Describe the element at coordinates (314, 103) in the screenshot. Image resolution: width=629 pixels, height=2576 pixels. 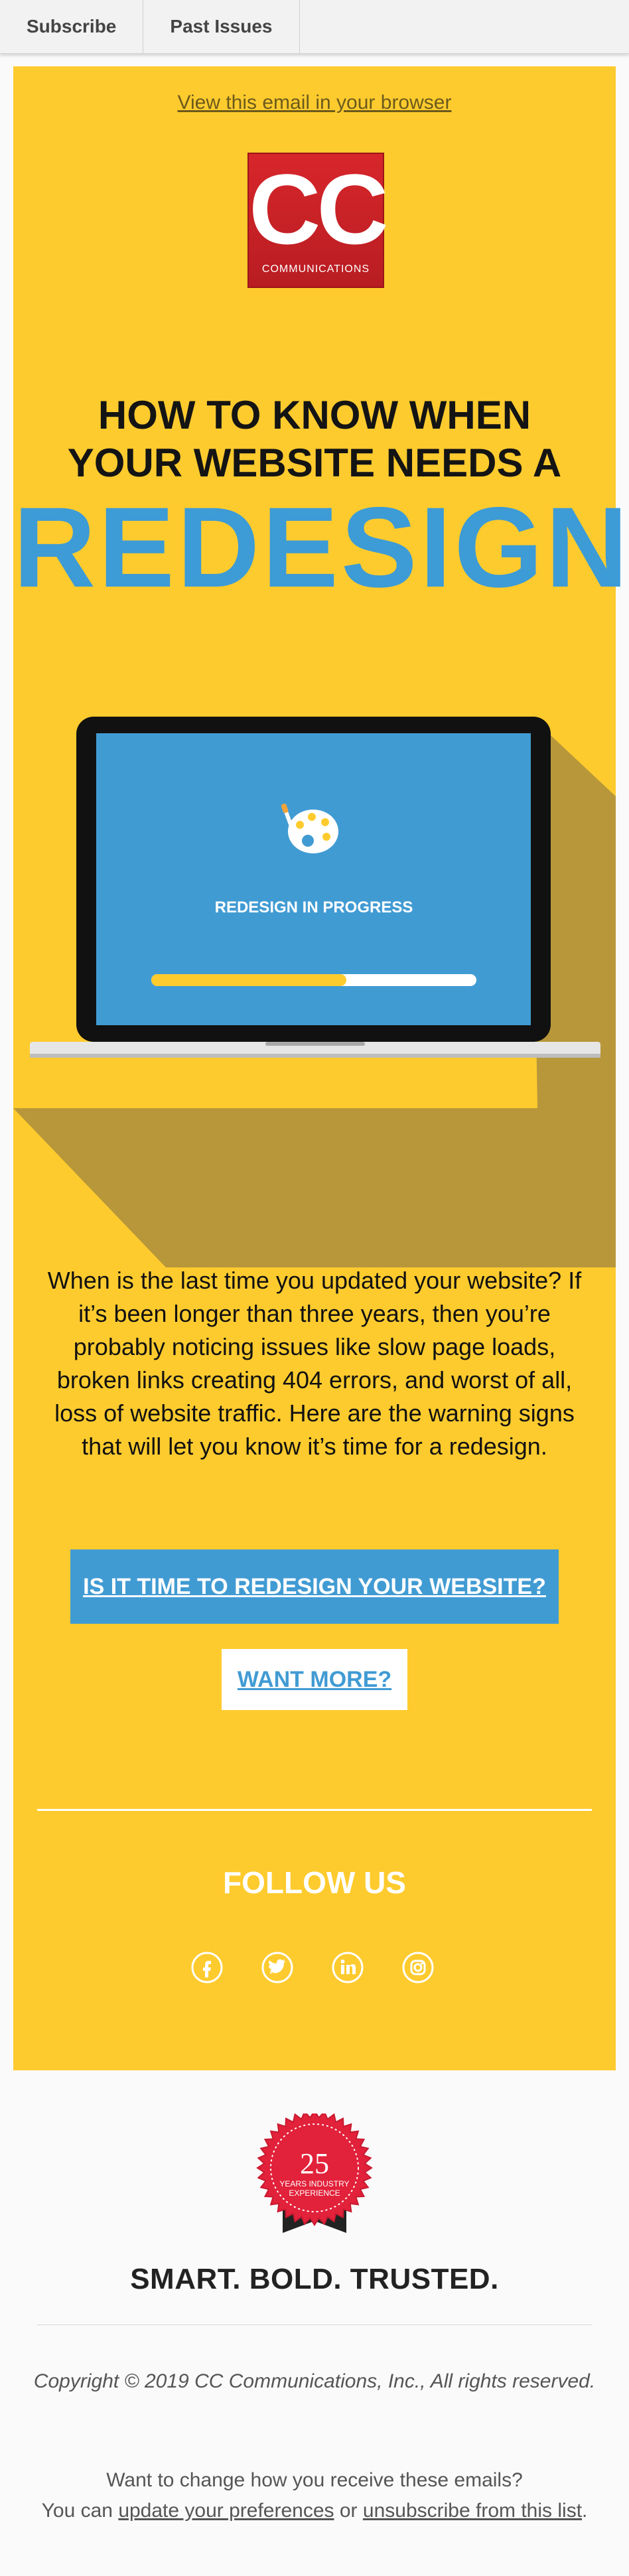
I see `view-in-browser-link: View this email in your browser` at that location.